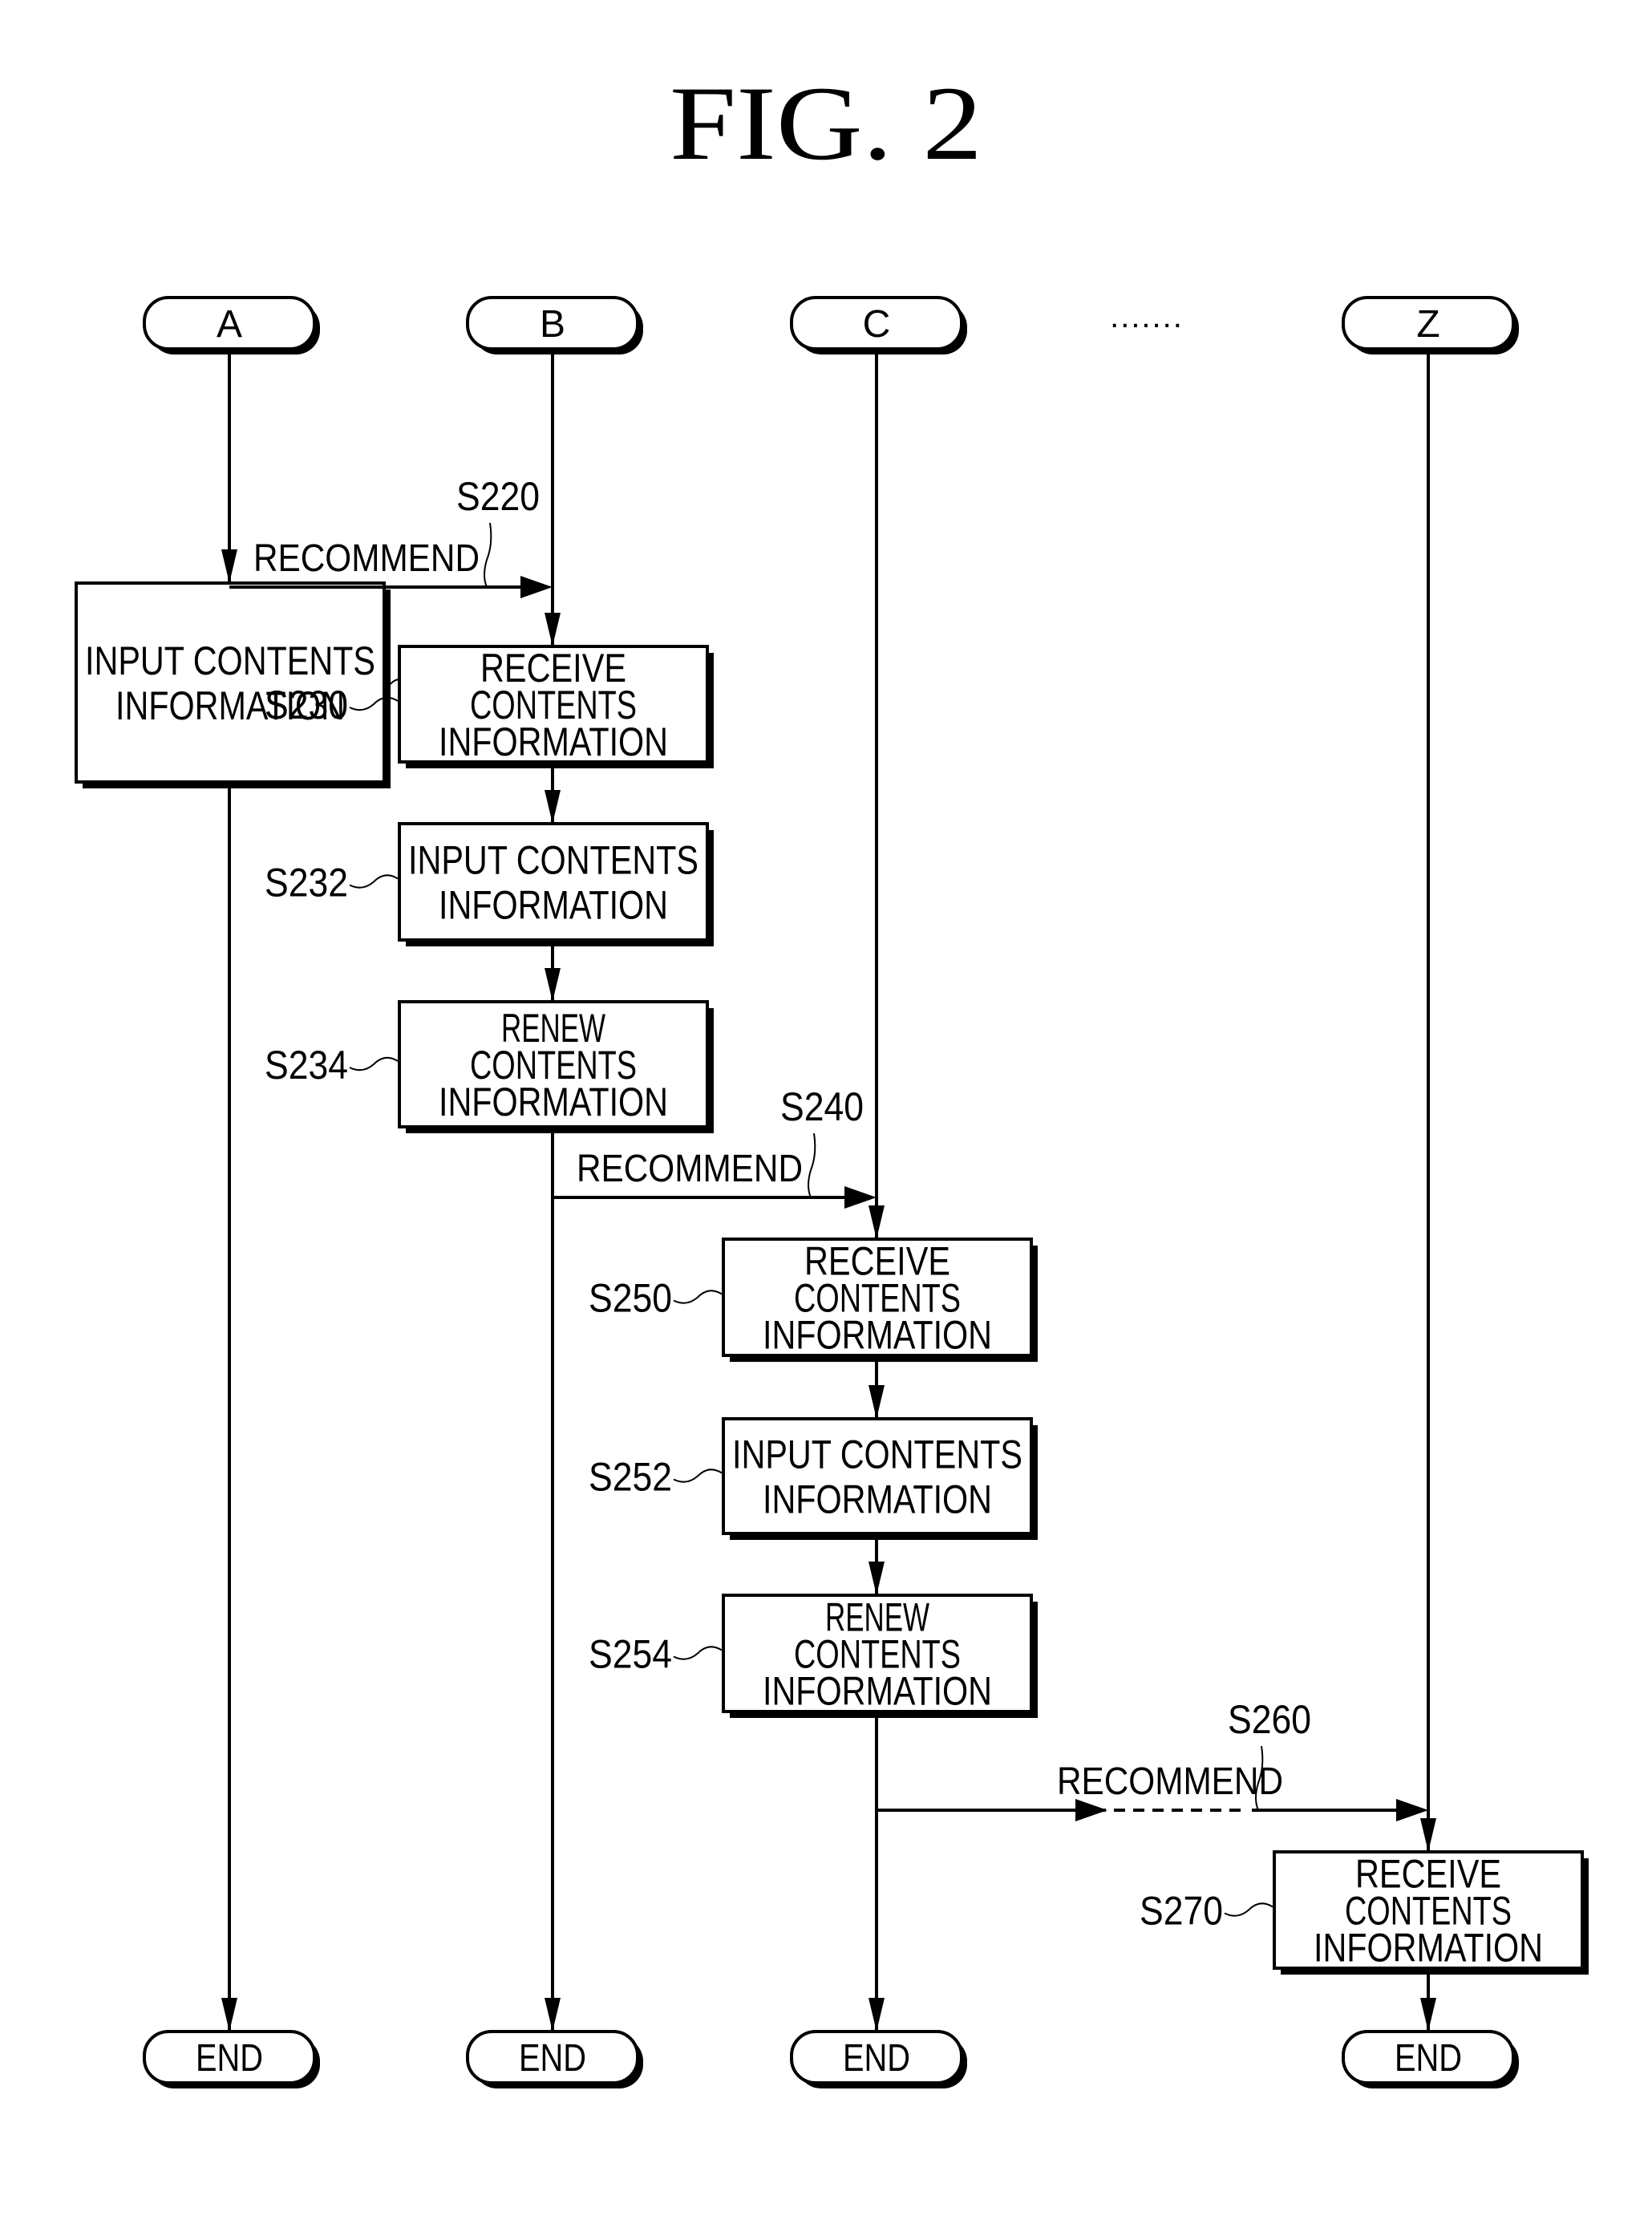  I want to click on terminal-label: B, so click(552, 324).